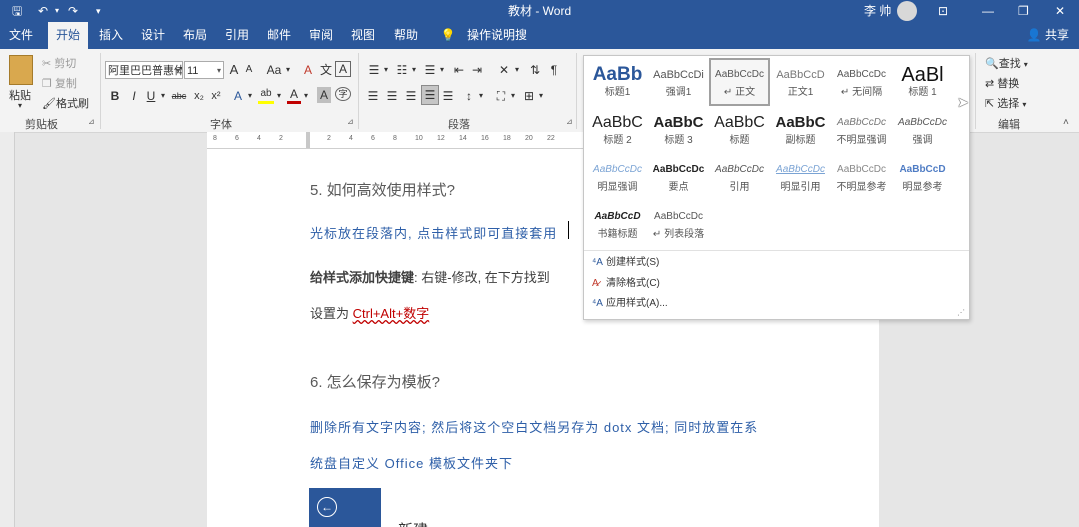 The height and width of the screenshot is (527, 1079). I want to click on style-intense-reference: AaBbCcD 明显参考, so click(922, 178).